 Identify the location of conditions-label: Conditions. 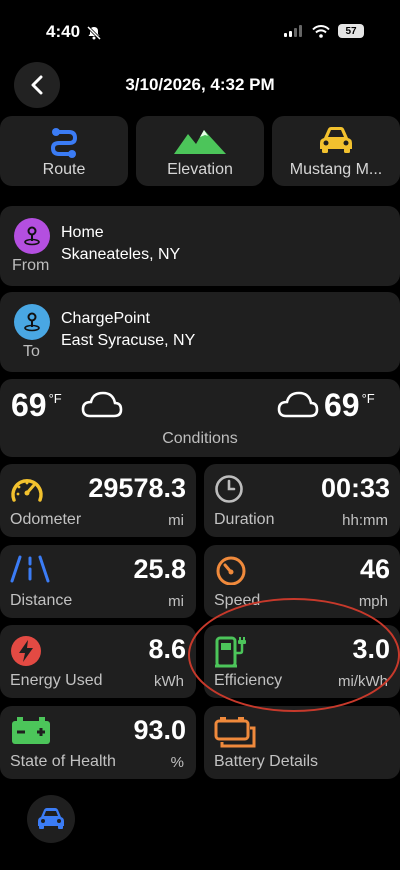
(200, 438).